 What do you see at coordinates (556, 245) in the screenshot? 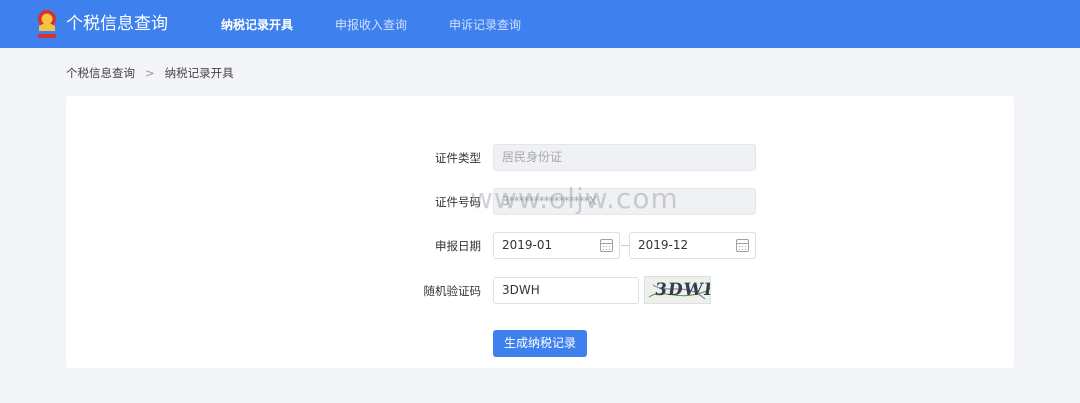
I see `start-date-picker: 2019-01` at bounding box center [556, 245].